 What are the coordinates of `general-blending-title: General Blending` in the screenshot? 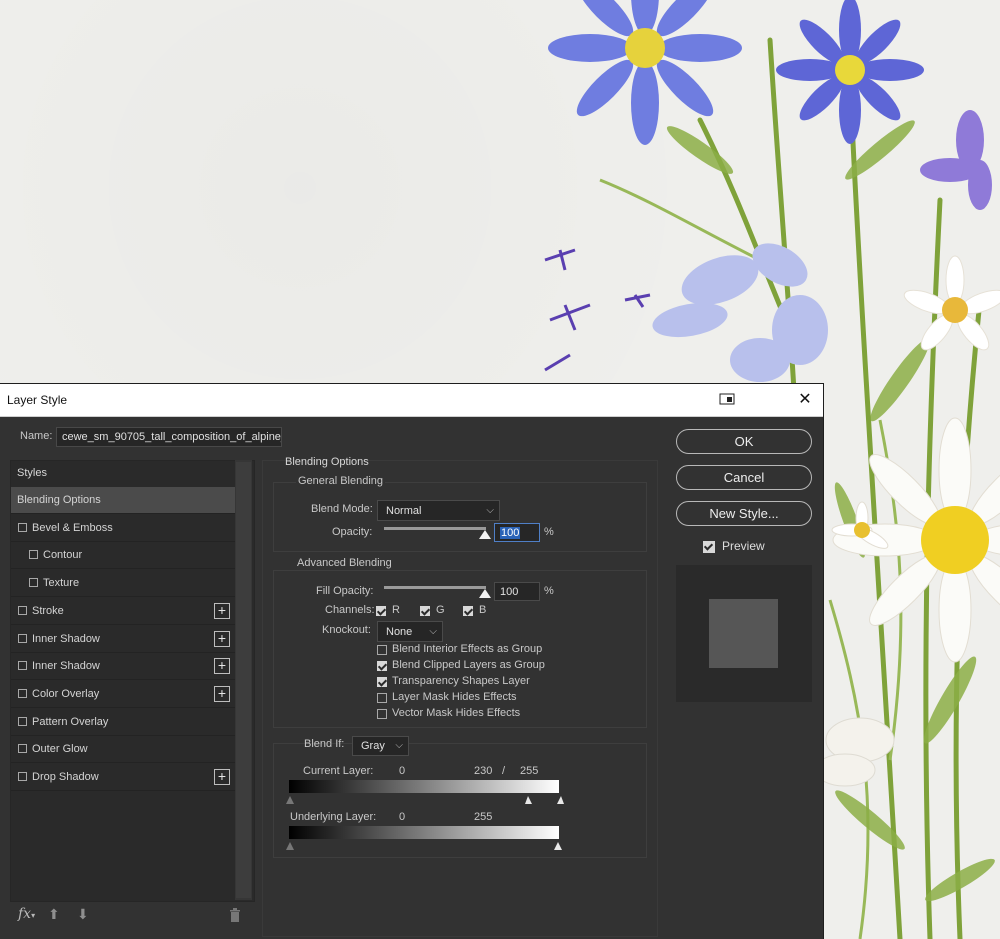 It's located at (341, 481).